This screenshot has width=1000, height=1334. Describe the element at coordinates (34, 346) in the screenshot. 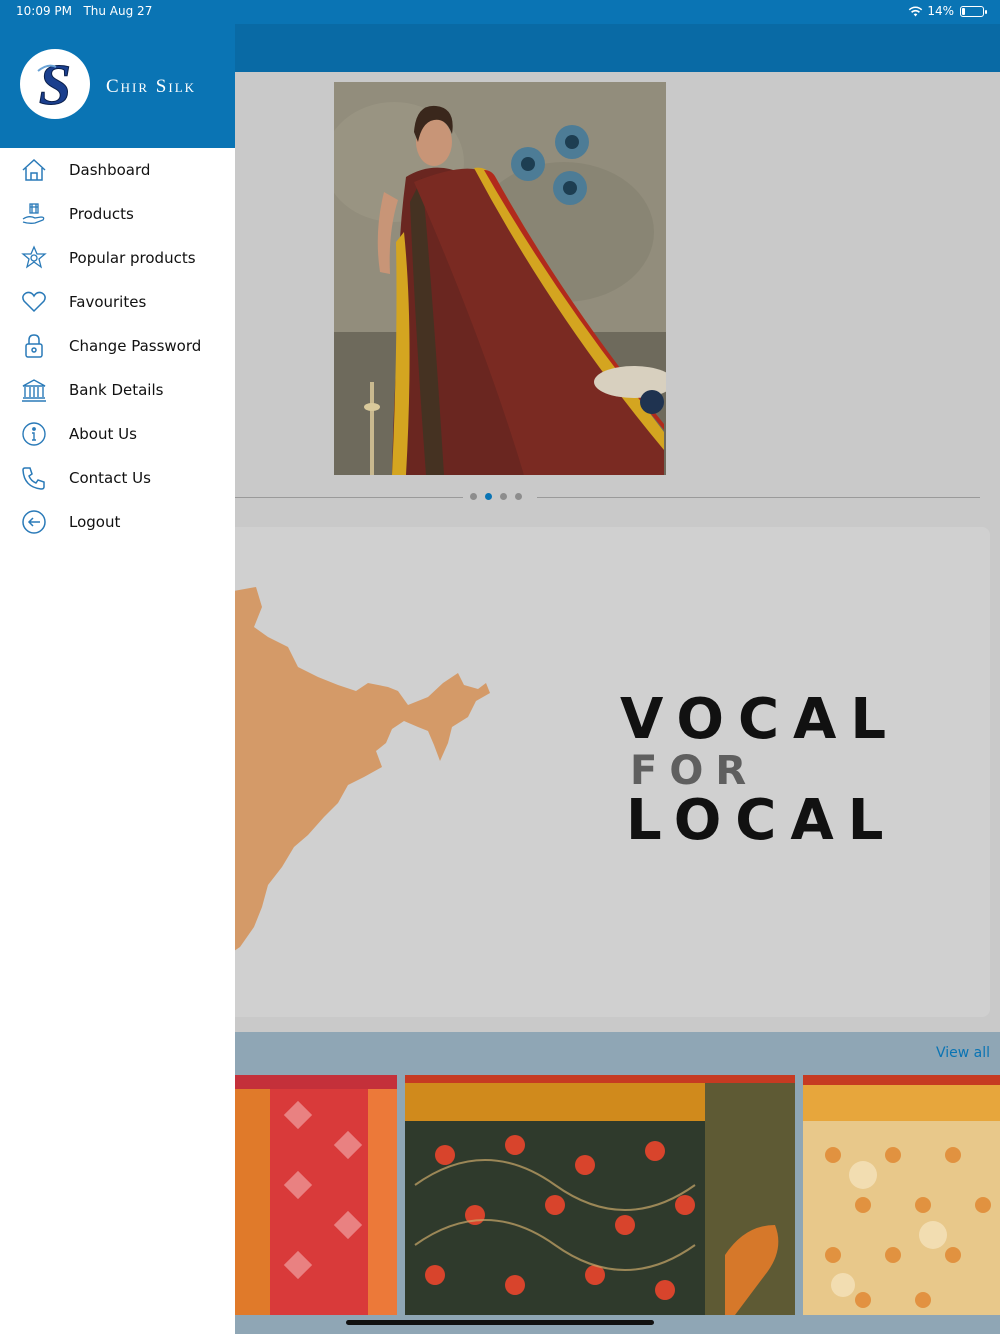

I see `lock-icon` at that location.